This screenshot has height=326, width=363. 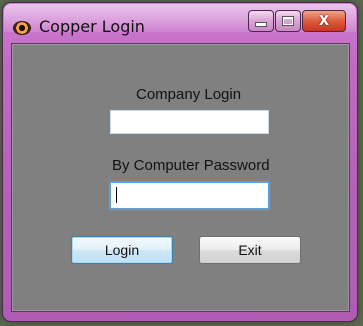 I want to click on minimize-icon, so click(x=261, y=24).